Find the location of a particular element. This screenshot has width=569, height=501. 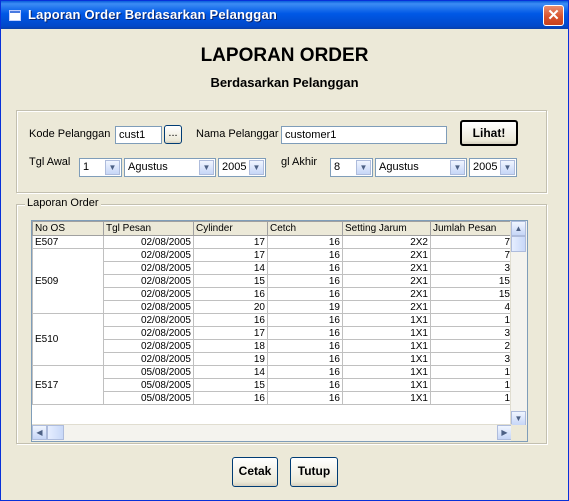

table-row: 05/08/2005 16 16 1X1 1 is located at coordinates (273, 398).